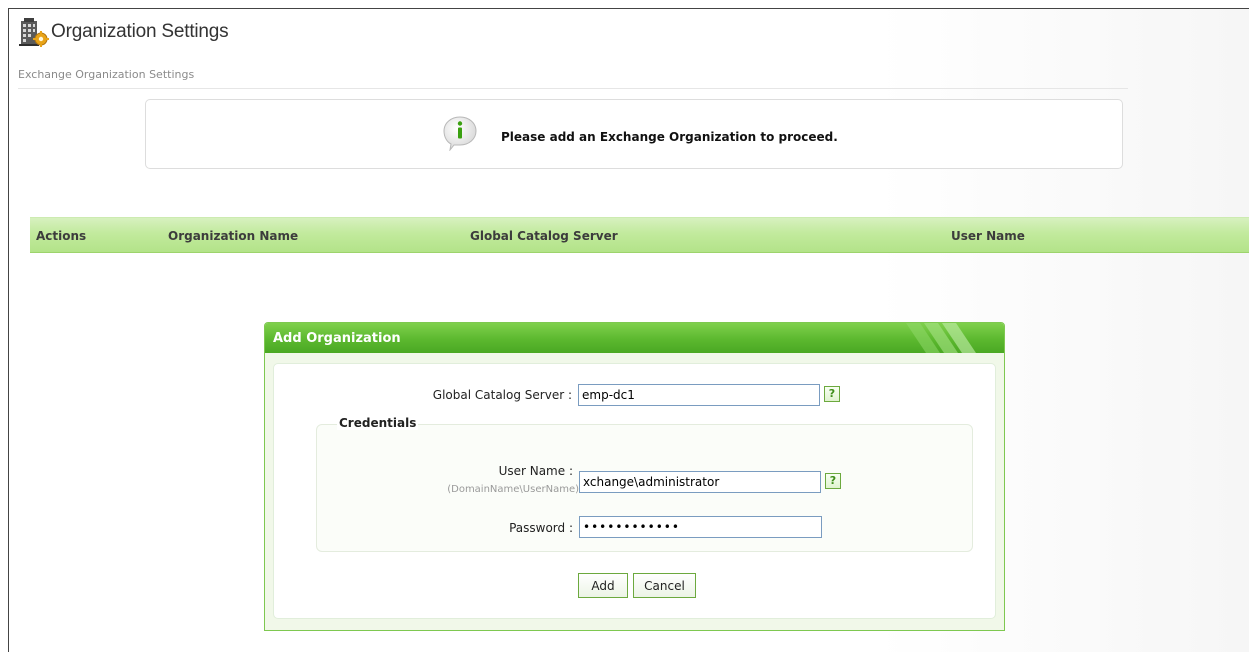 This screenshot has width=1249, height=652. Describe the element at coordinates (544, 236) in the screenshot. I see `column-header-global-catalog-server: Global Catalog Server` at that location.